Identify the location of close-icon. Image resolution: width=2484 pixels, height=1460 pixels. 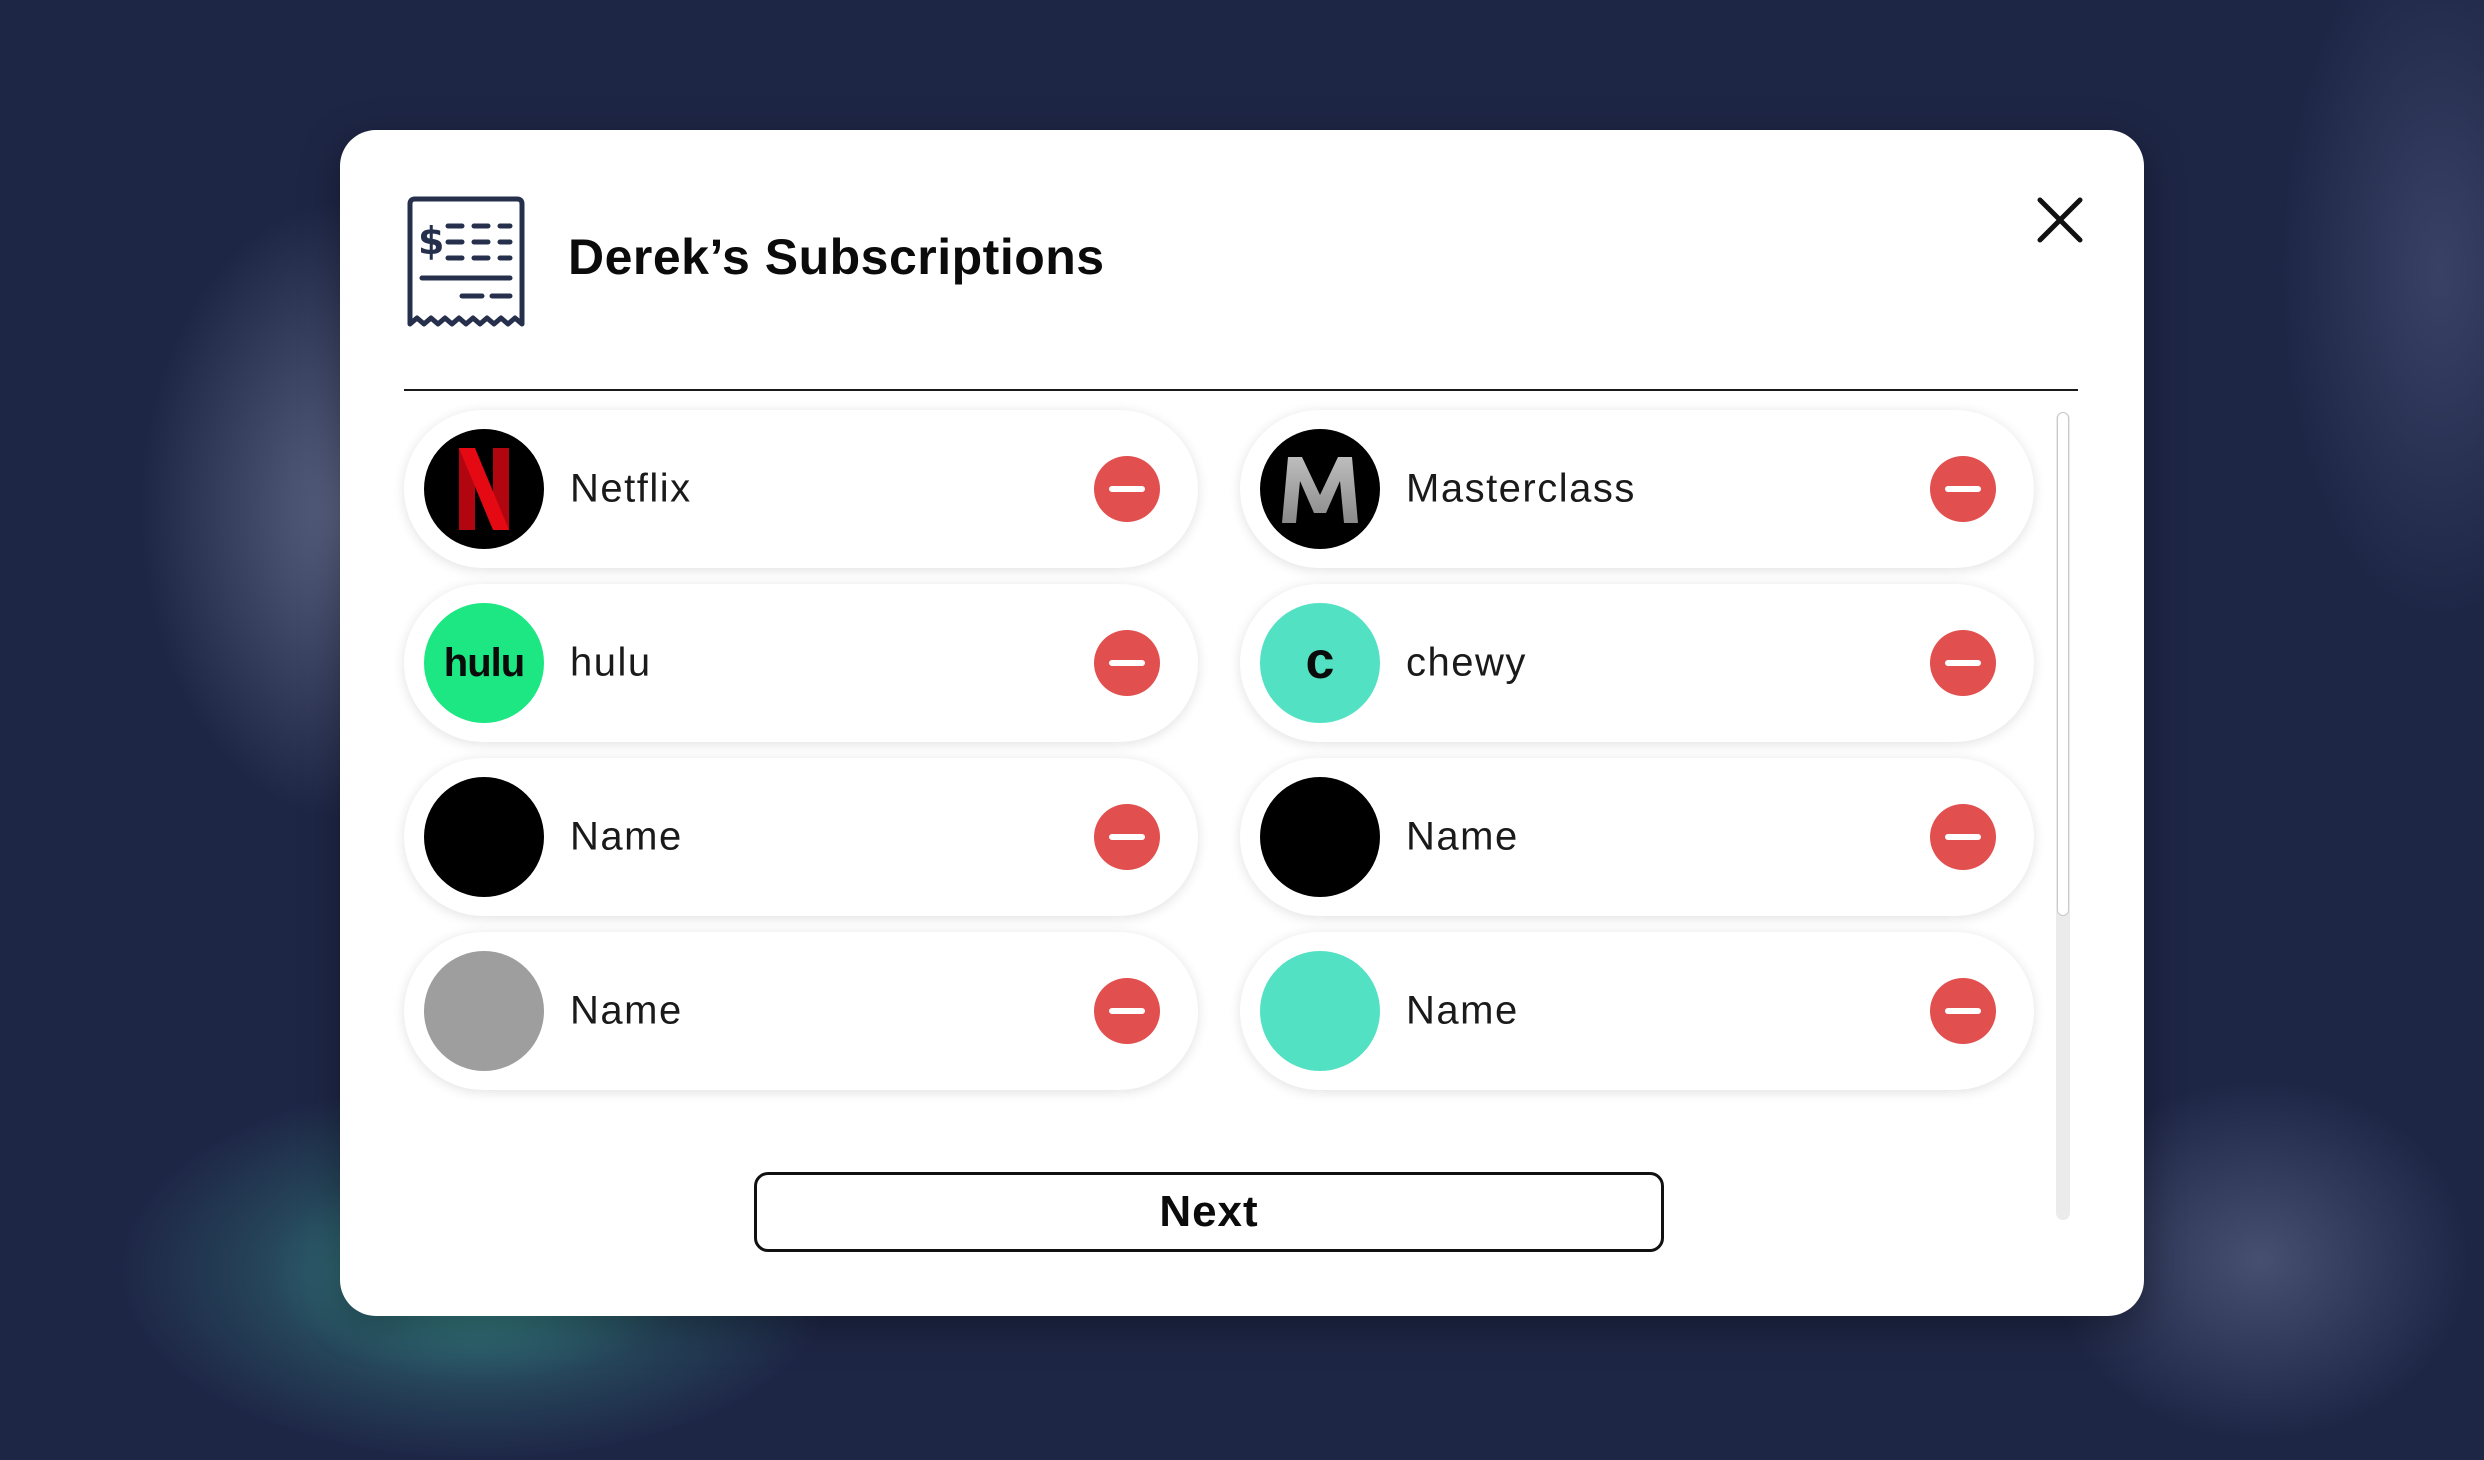
(2060, 220).